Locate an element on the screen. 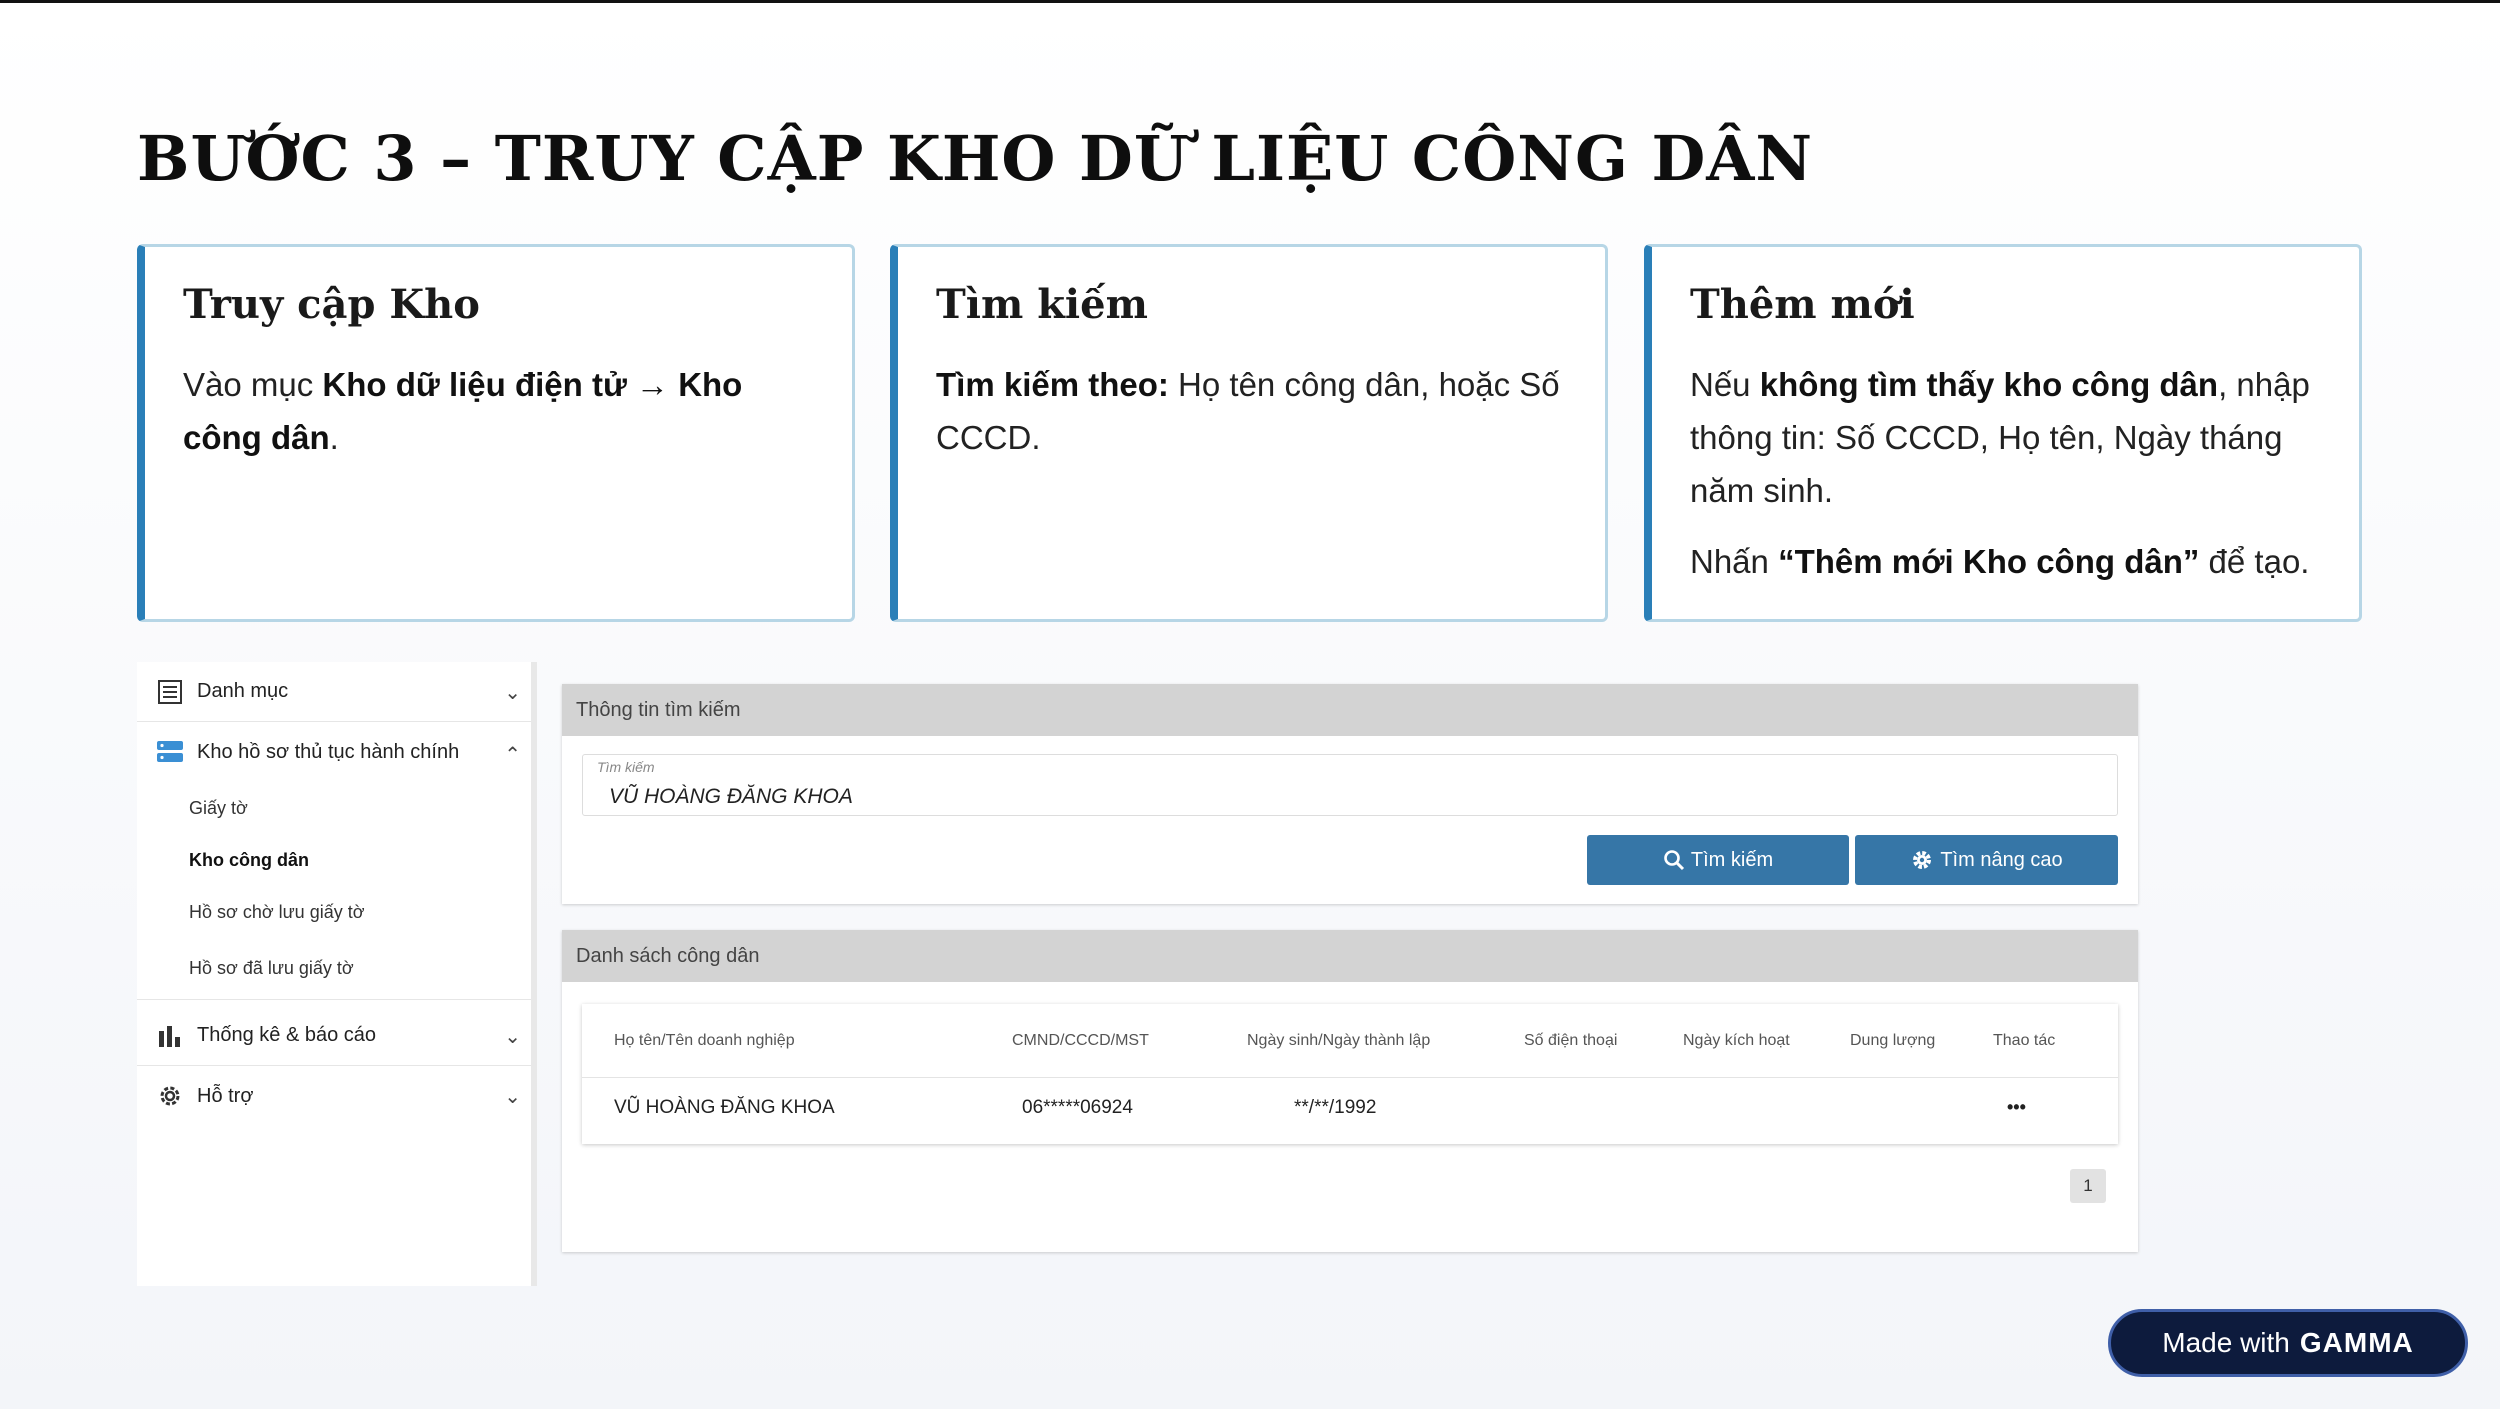 The image size is (2500, 1409). search-button-label: Tìm kiếm is located at coordinates (1732, 859).